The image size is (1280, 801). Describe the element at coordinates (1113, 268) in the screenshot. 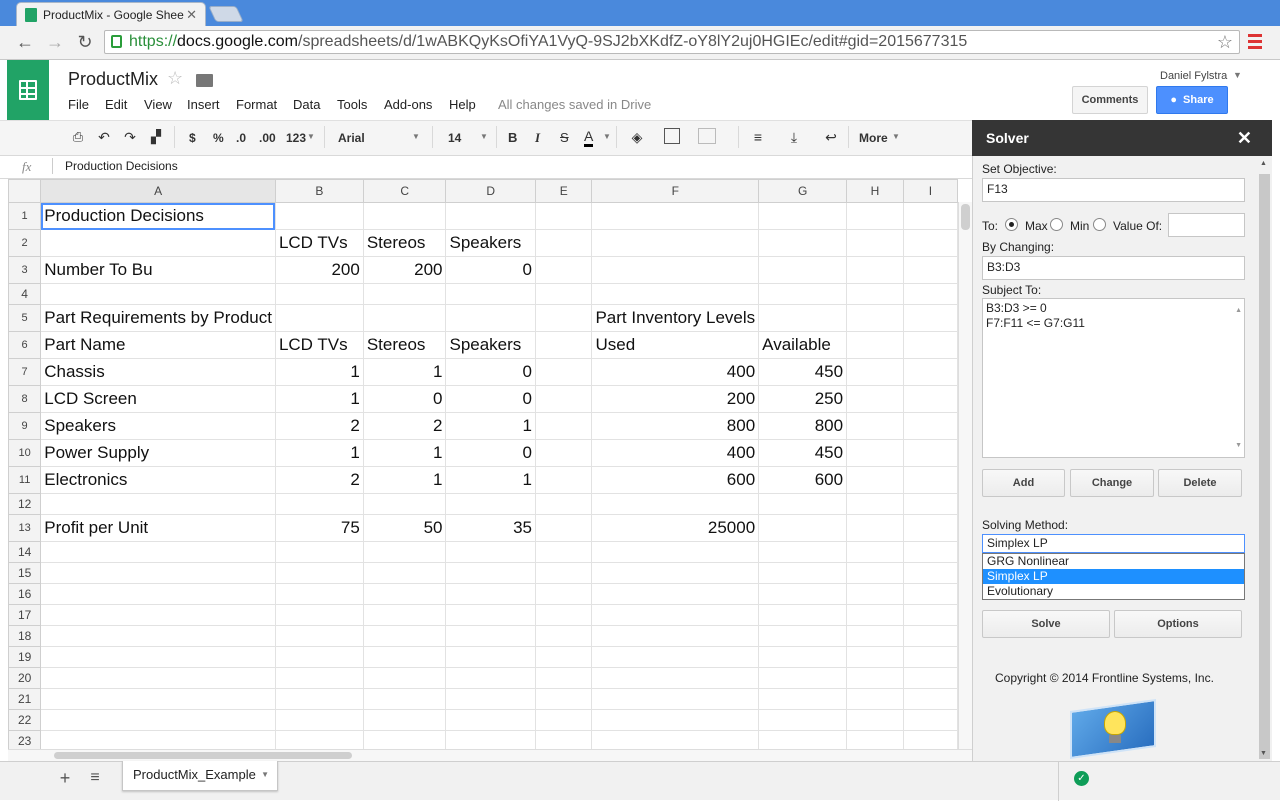

I see `changing-cells-input: B3:D3` at that location.